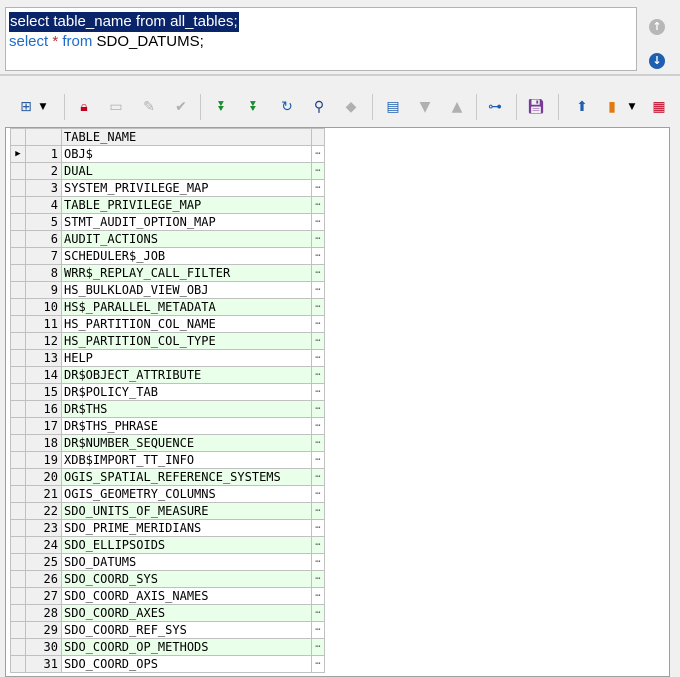  I want to click on table-row: 7 SCHEDULER$_JOB ⋯, so click(167, 256).